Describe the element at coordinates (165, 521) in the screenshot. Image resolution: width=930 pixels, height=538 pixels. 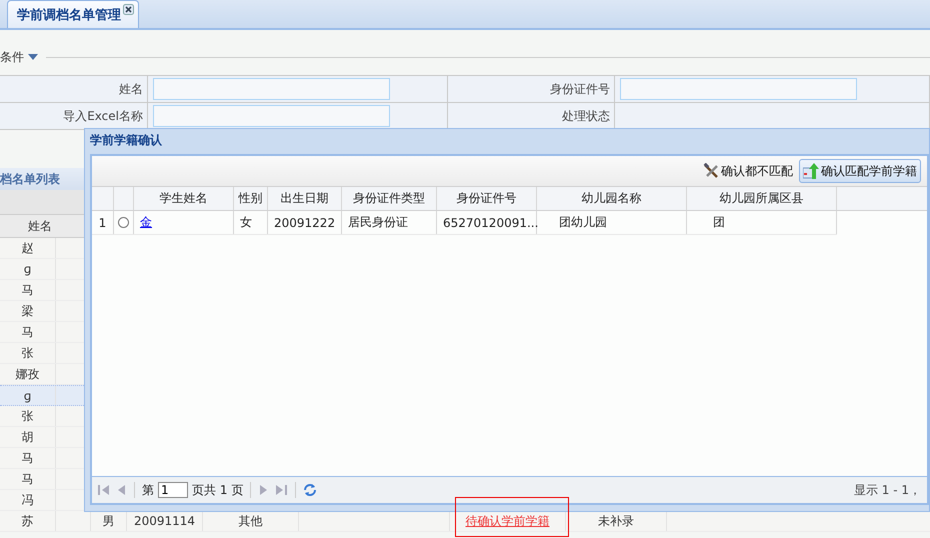
I see `table-cell: 20091114` at that location.